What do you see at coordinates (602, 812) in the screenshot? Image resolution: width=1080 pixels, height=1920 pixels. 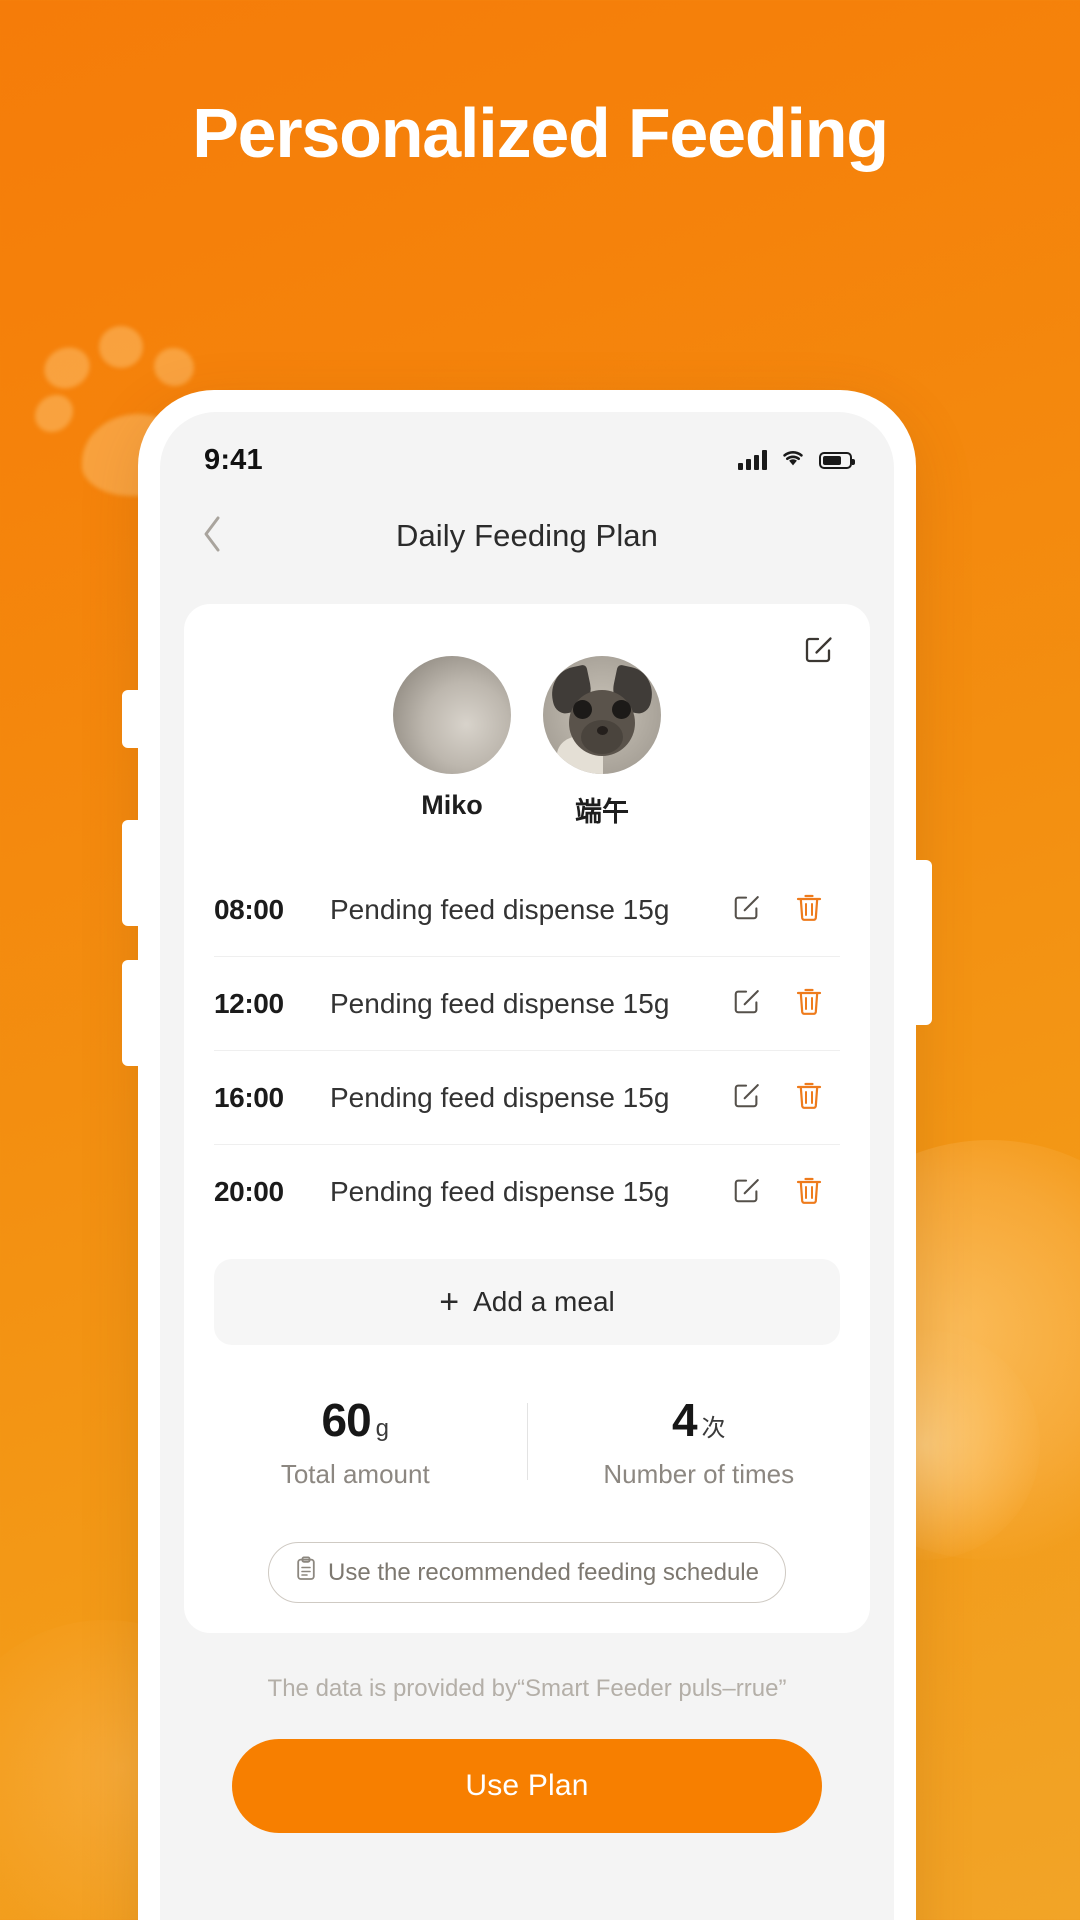 I see `pet-name: 端午` at bounding box center [602, 812].